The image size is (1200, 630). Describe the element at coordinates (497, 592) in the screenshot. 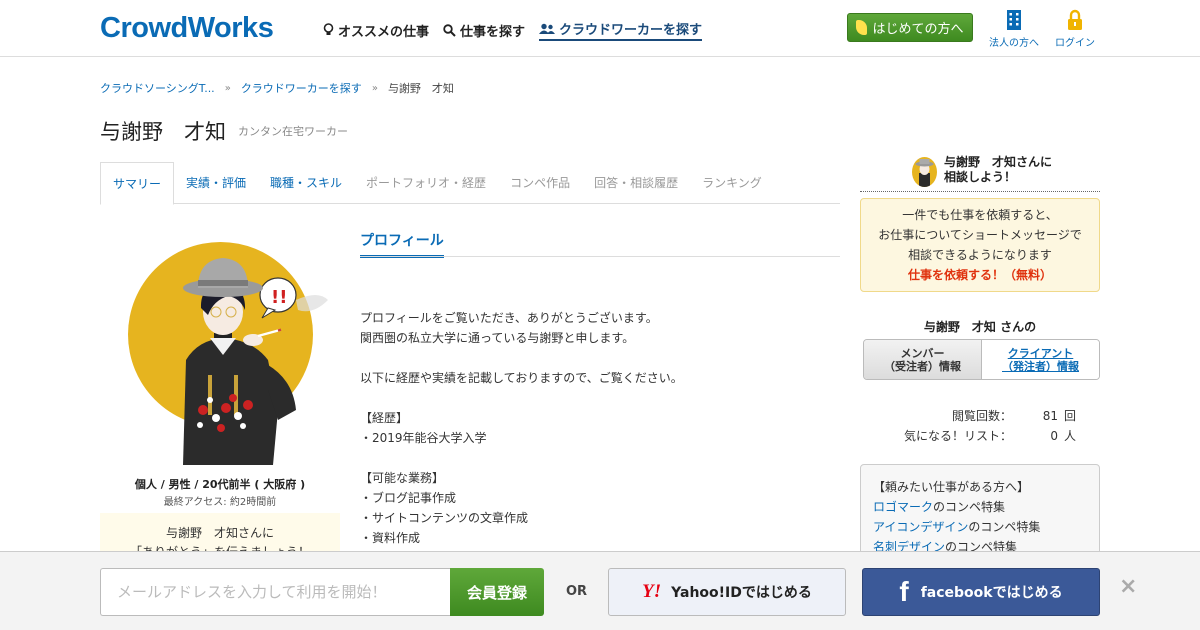

I see `register-button: 会員登録` at that location.